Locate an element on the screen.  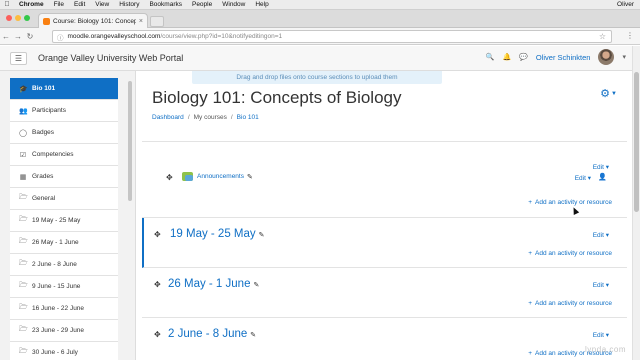
bookmark-star-icon: ☆ is located at coordinates (602, 36).